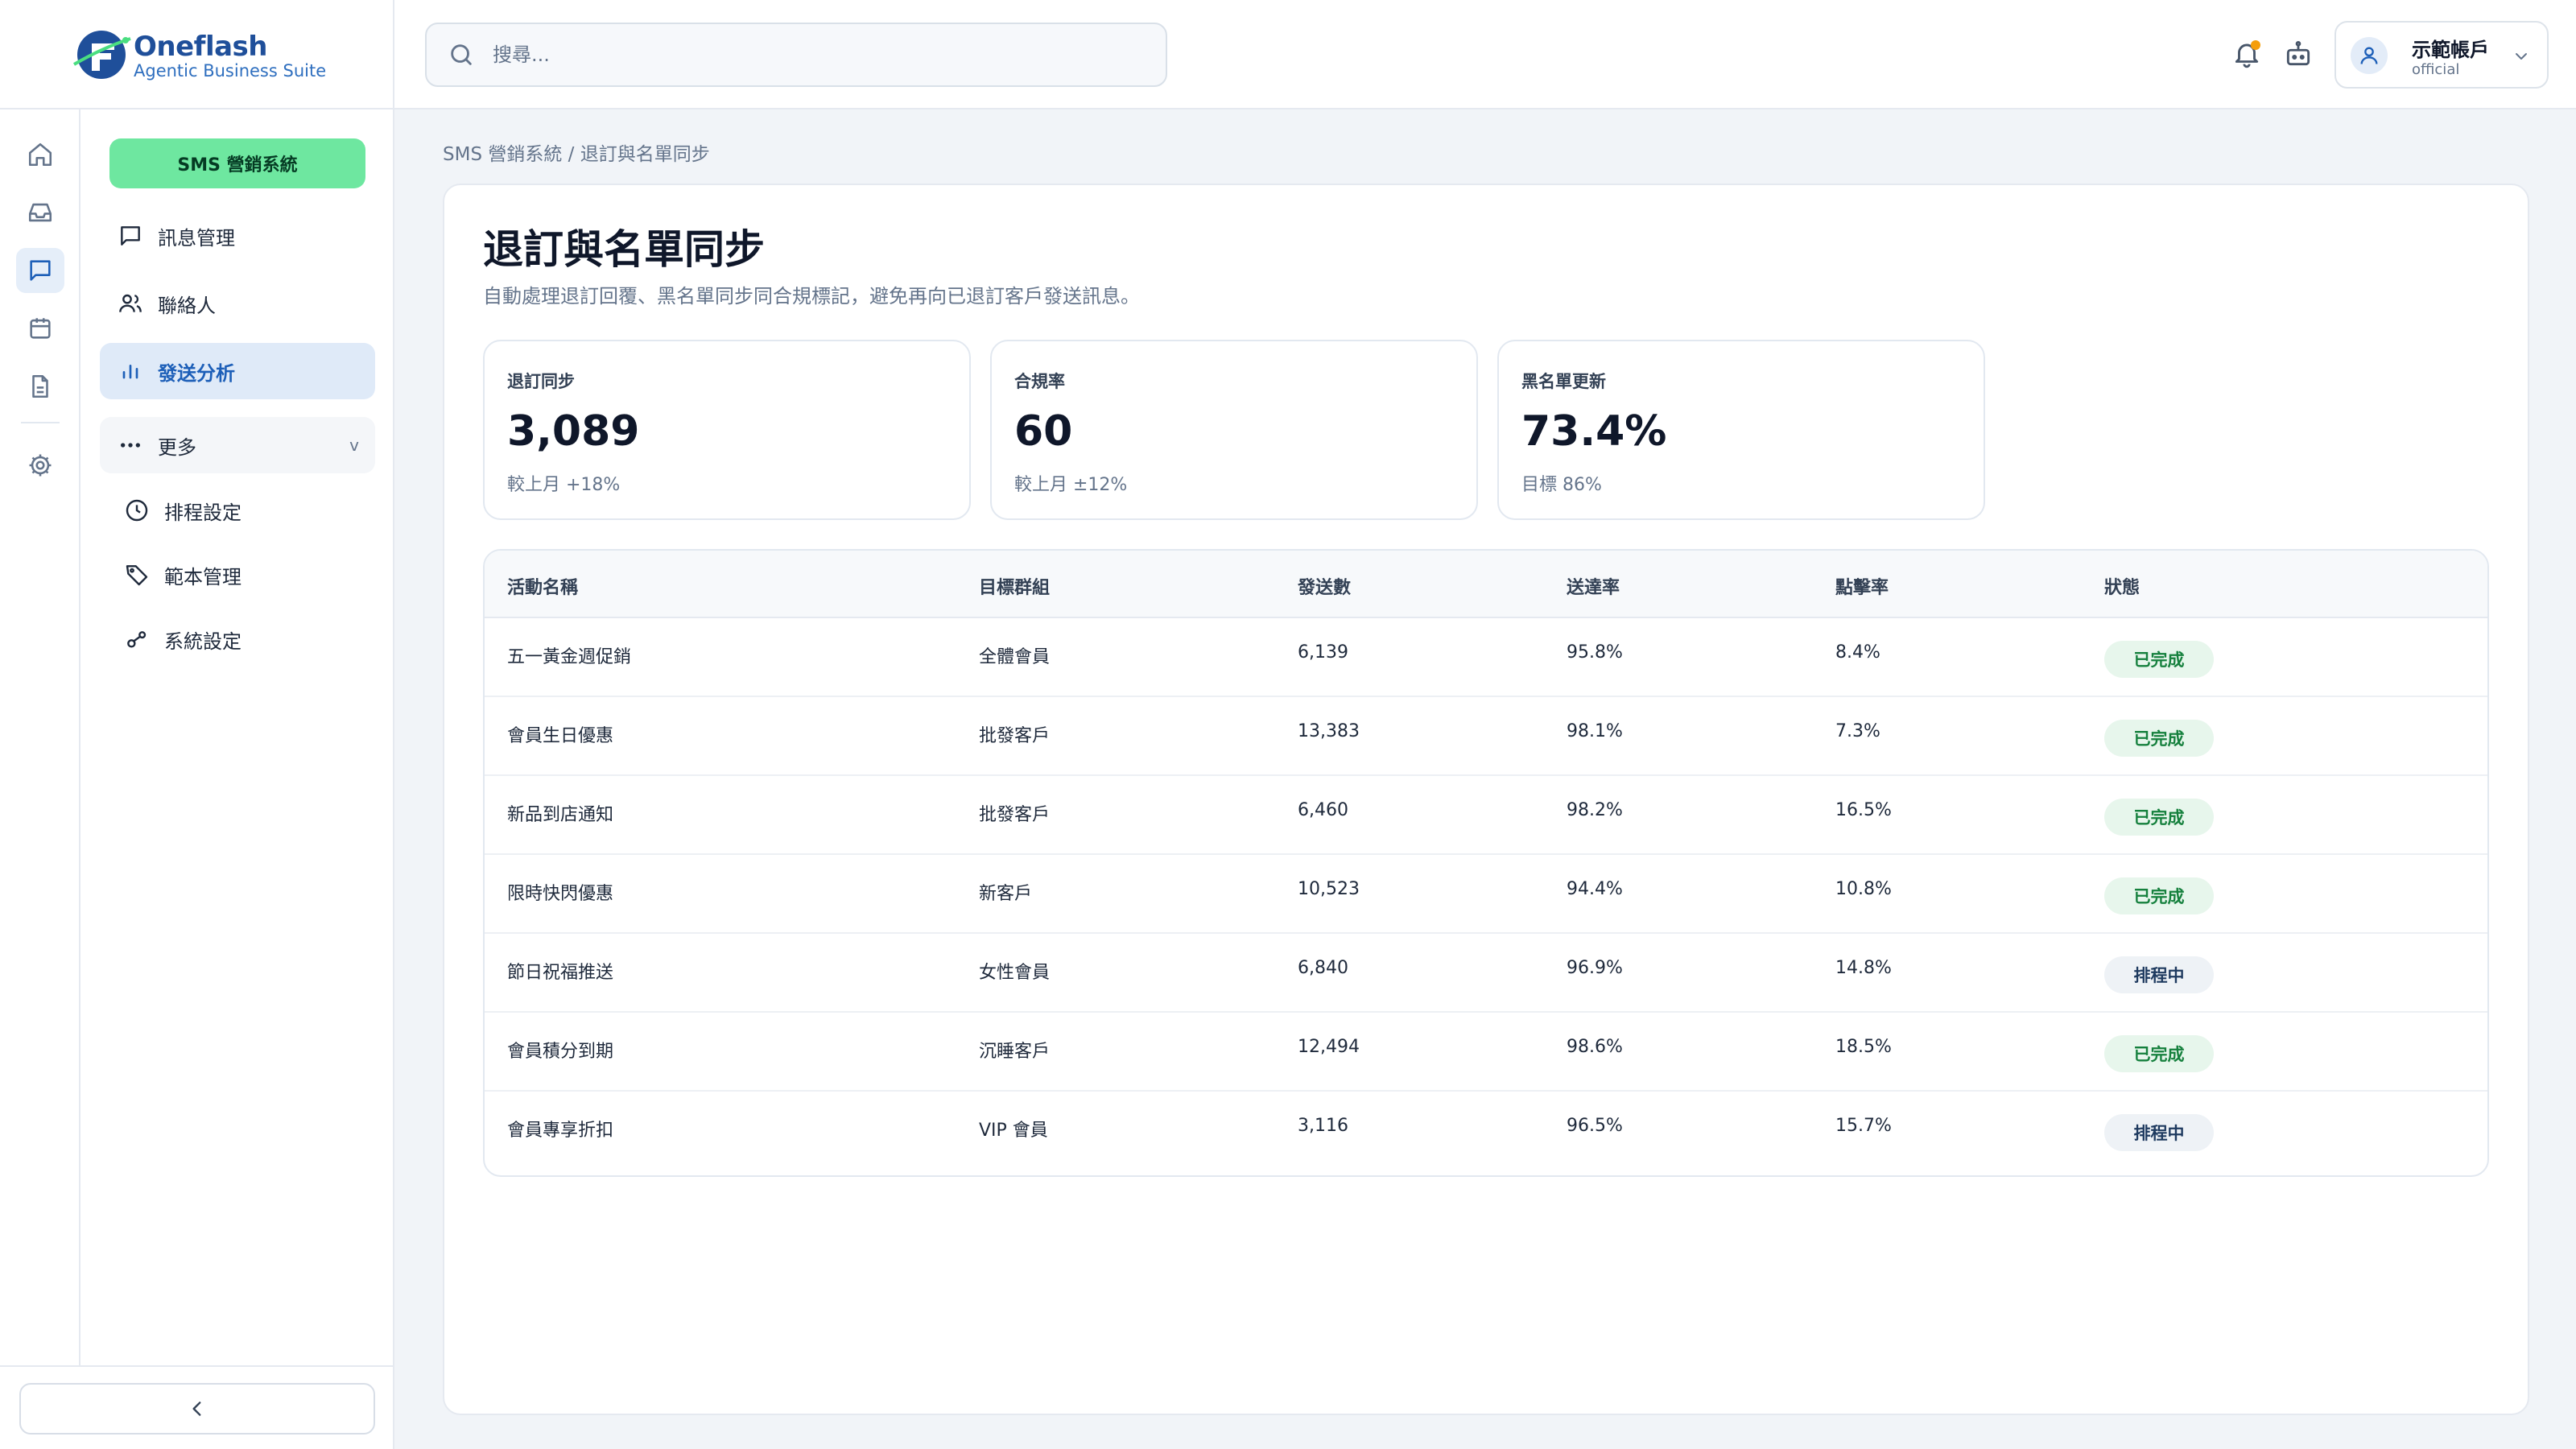 This screenshot has height=1449, width=2576. Describe the element at coordinates (1323, 968) in the screenshot. I see `cell-sent-count: 6,840` at that location.